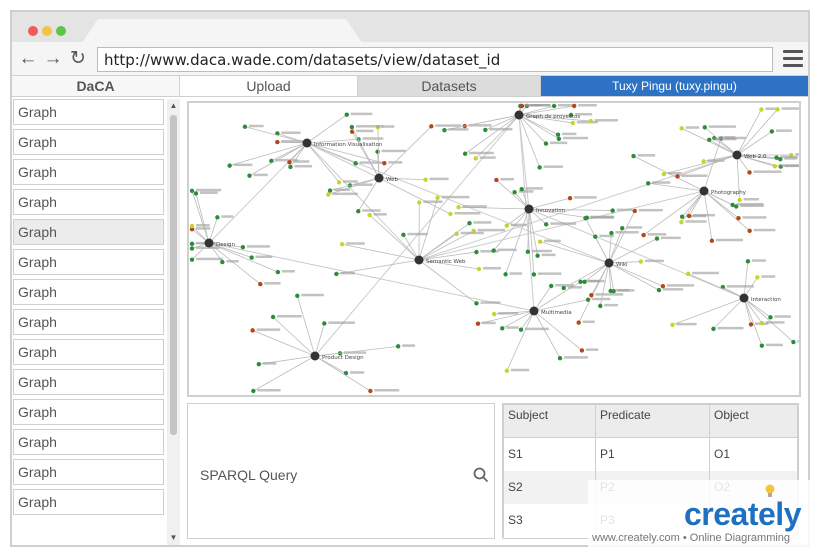 The width and height of the screenshot is (820, 555). I want to click on maximize-window-button, so click(61, 31).